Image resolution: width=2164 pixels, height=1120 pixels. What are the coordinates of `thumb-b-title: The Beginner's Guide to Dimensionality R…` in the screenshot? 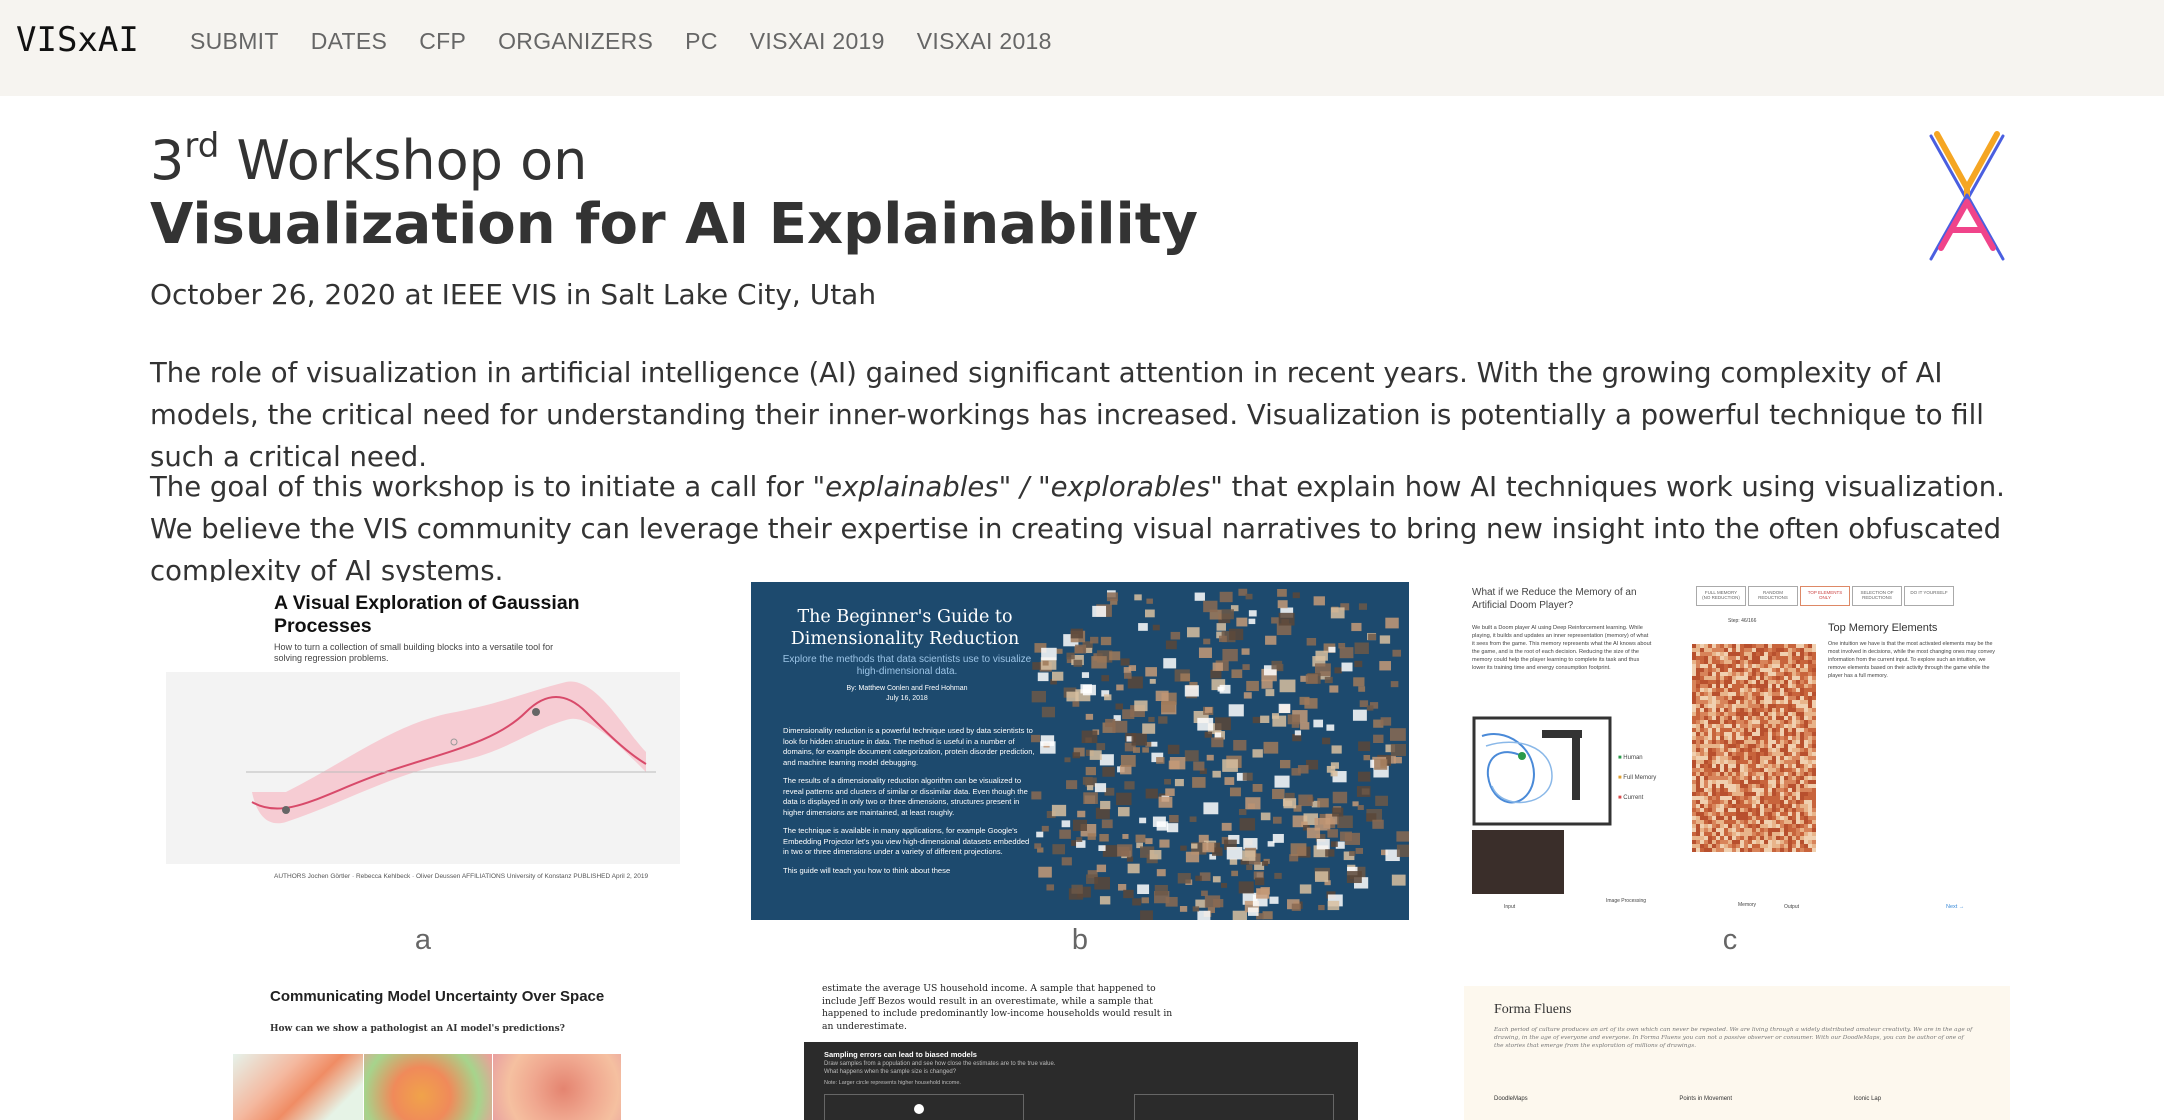 It's located at (905, 628).